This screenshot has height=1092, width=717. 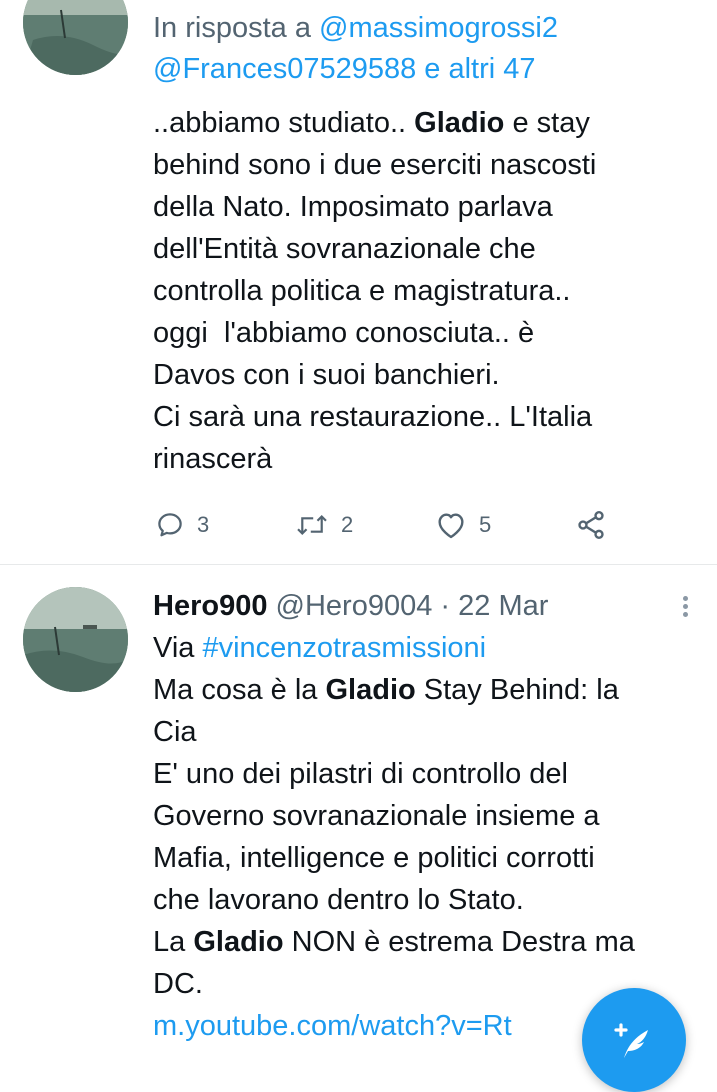 What do you see at coordinates (178, 984) in the screenshot?
I see `text-segment: DC.` at bounding box center [178, 984].